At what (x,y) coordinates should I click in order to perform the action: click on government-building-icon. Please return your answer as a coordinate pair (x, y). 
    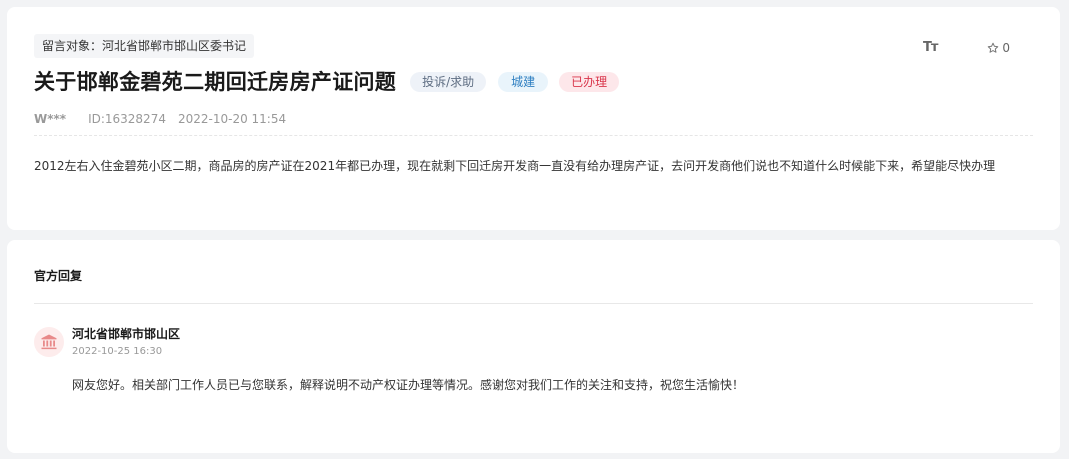
    Looking at the image, I should click on (49, 342).